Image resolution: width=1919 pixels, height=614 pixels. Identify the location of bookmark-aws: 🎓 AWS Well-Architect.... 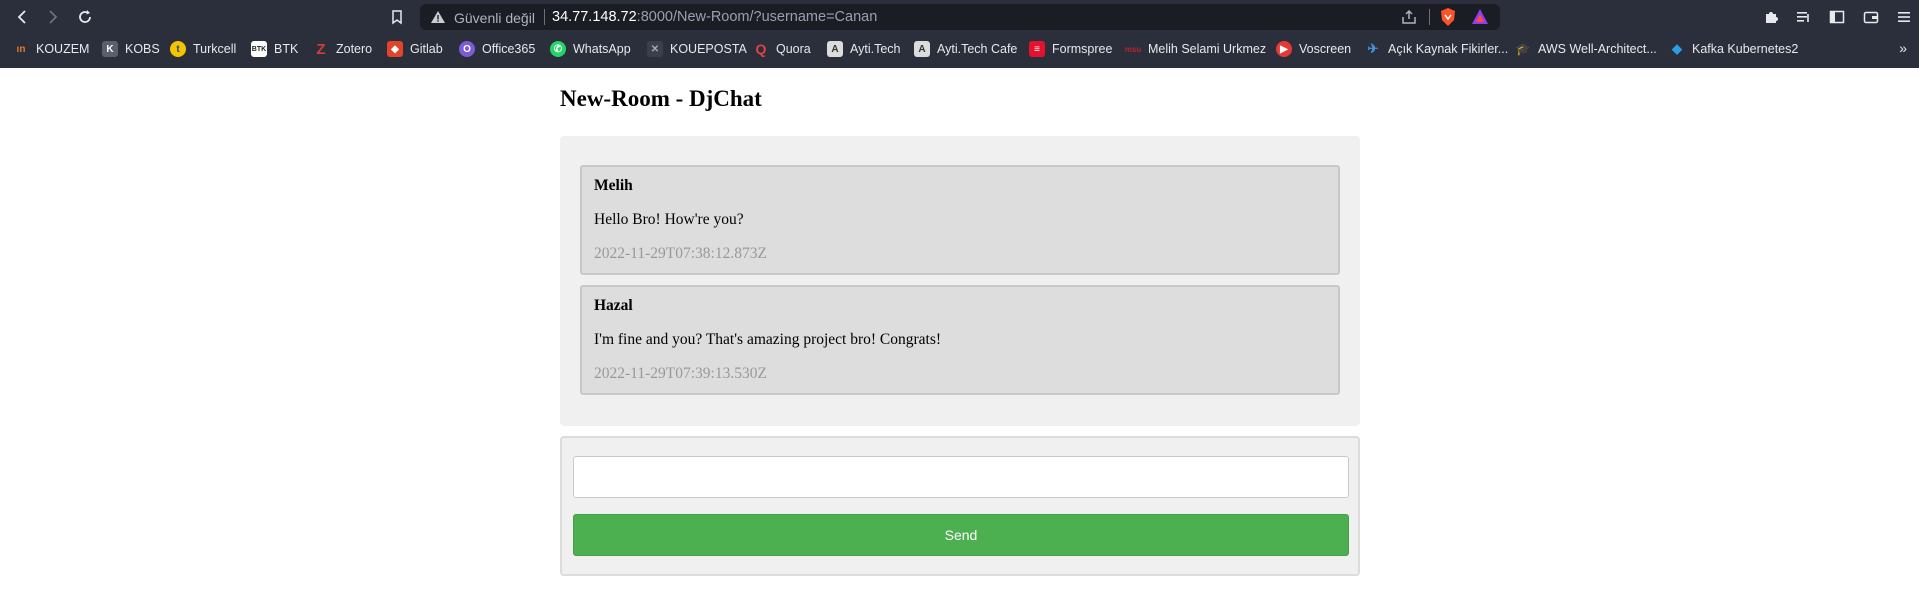
(1586, 49).